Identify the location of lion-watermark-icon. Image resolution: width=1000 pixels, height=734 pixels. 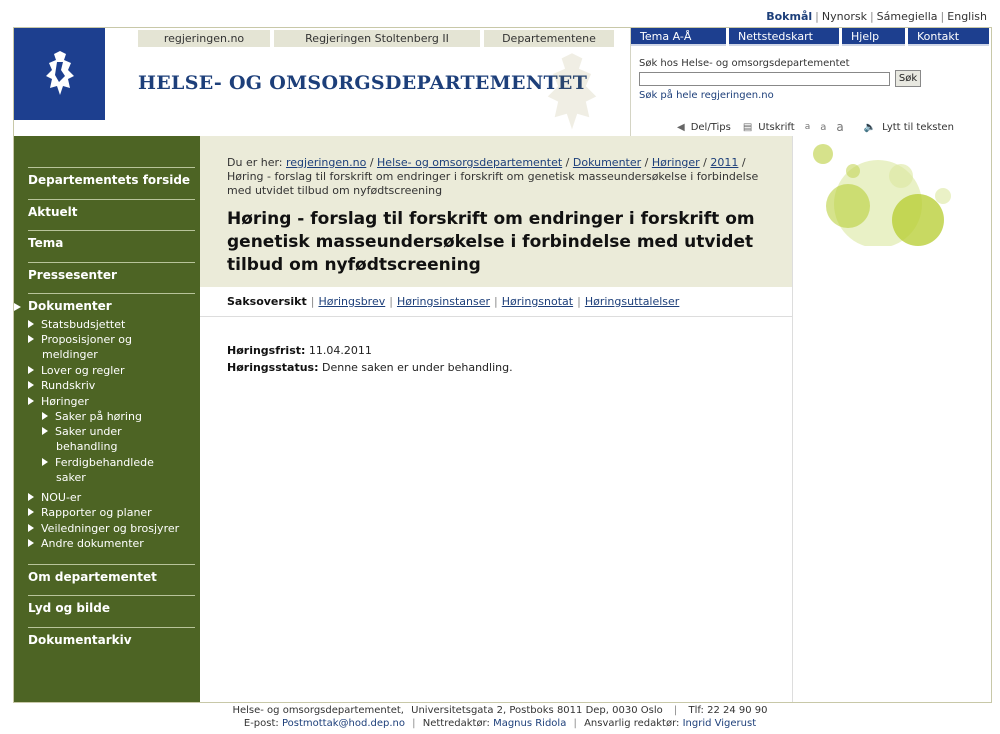
(572, 91).